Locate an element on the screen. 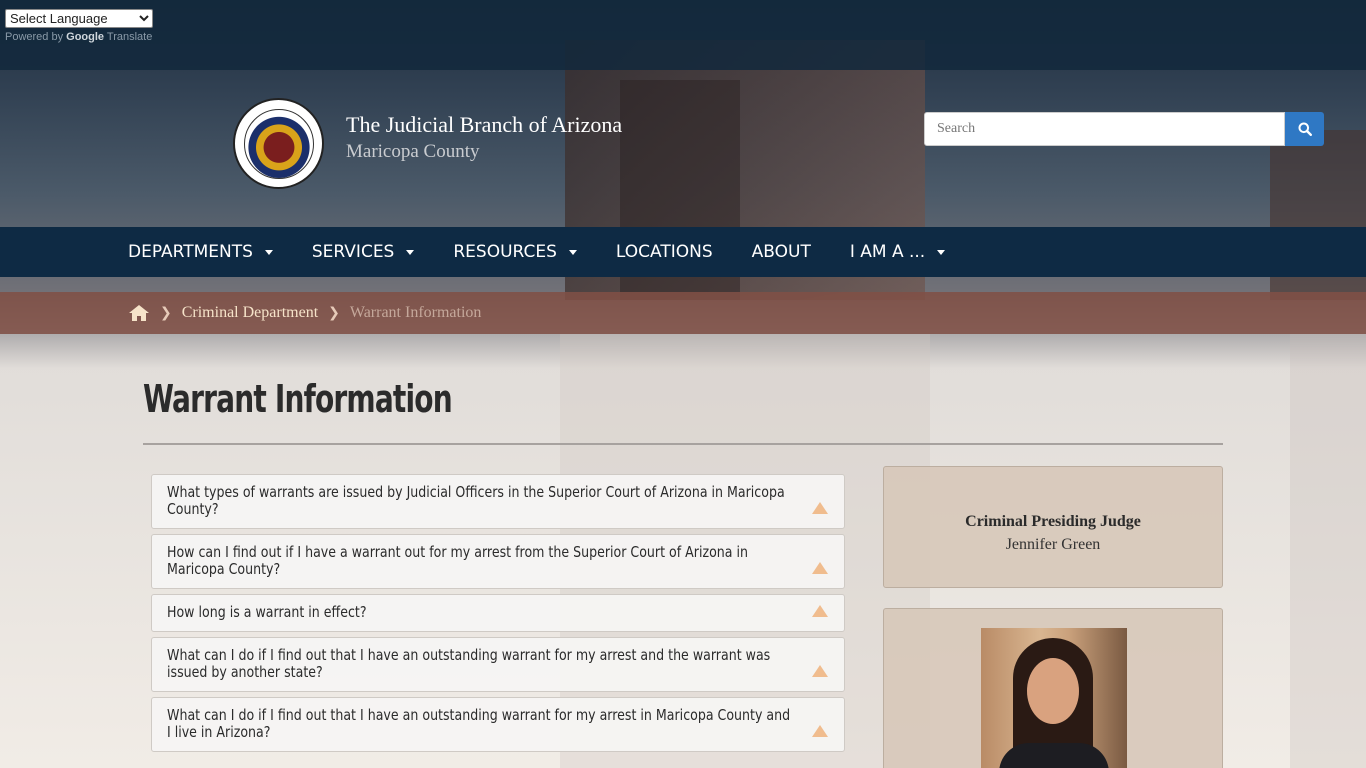  judge-name: Jennifer Green is located at coordinates (1053, 544).